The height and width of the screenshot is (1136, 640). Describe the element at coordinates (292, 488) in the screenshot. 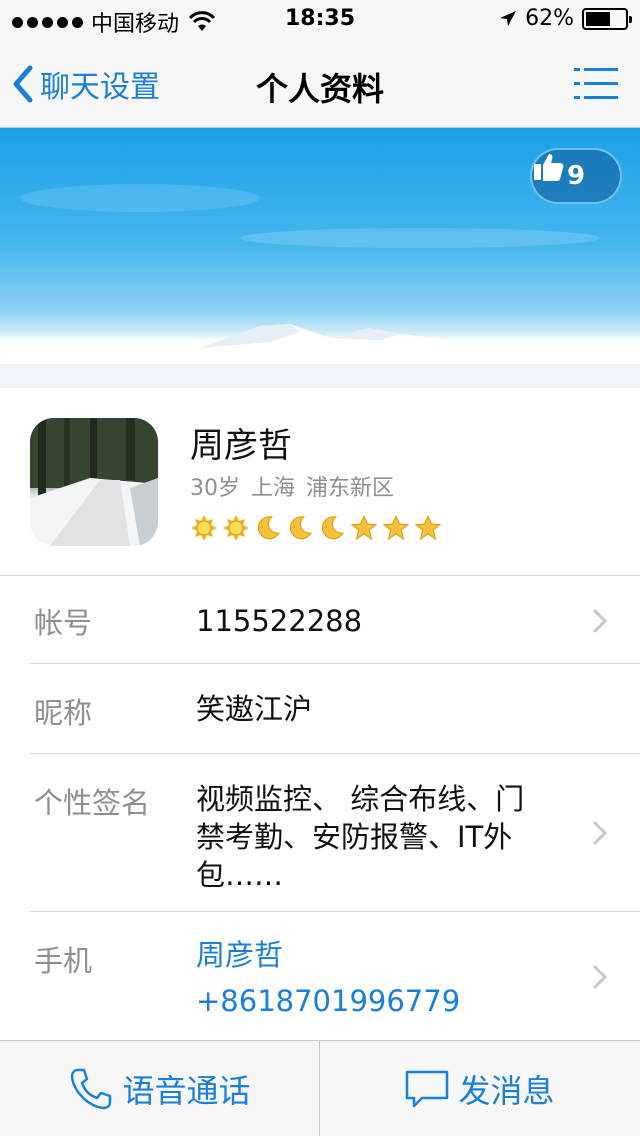

I see `profile-info: 30岁 上海 浦东新区` at that location.